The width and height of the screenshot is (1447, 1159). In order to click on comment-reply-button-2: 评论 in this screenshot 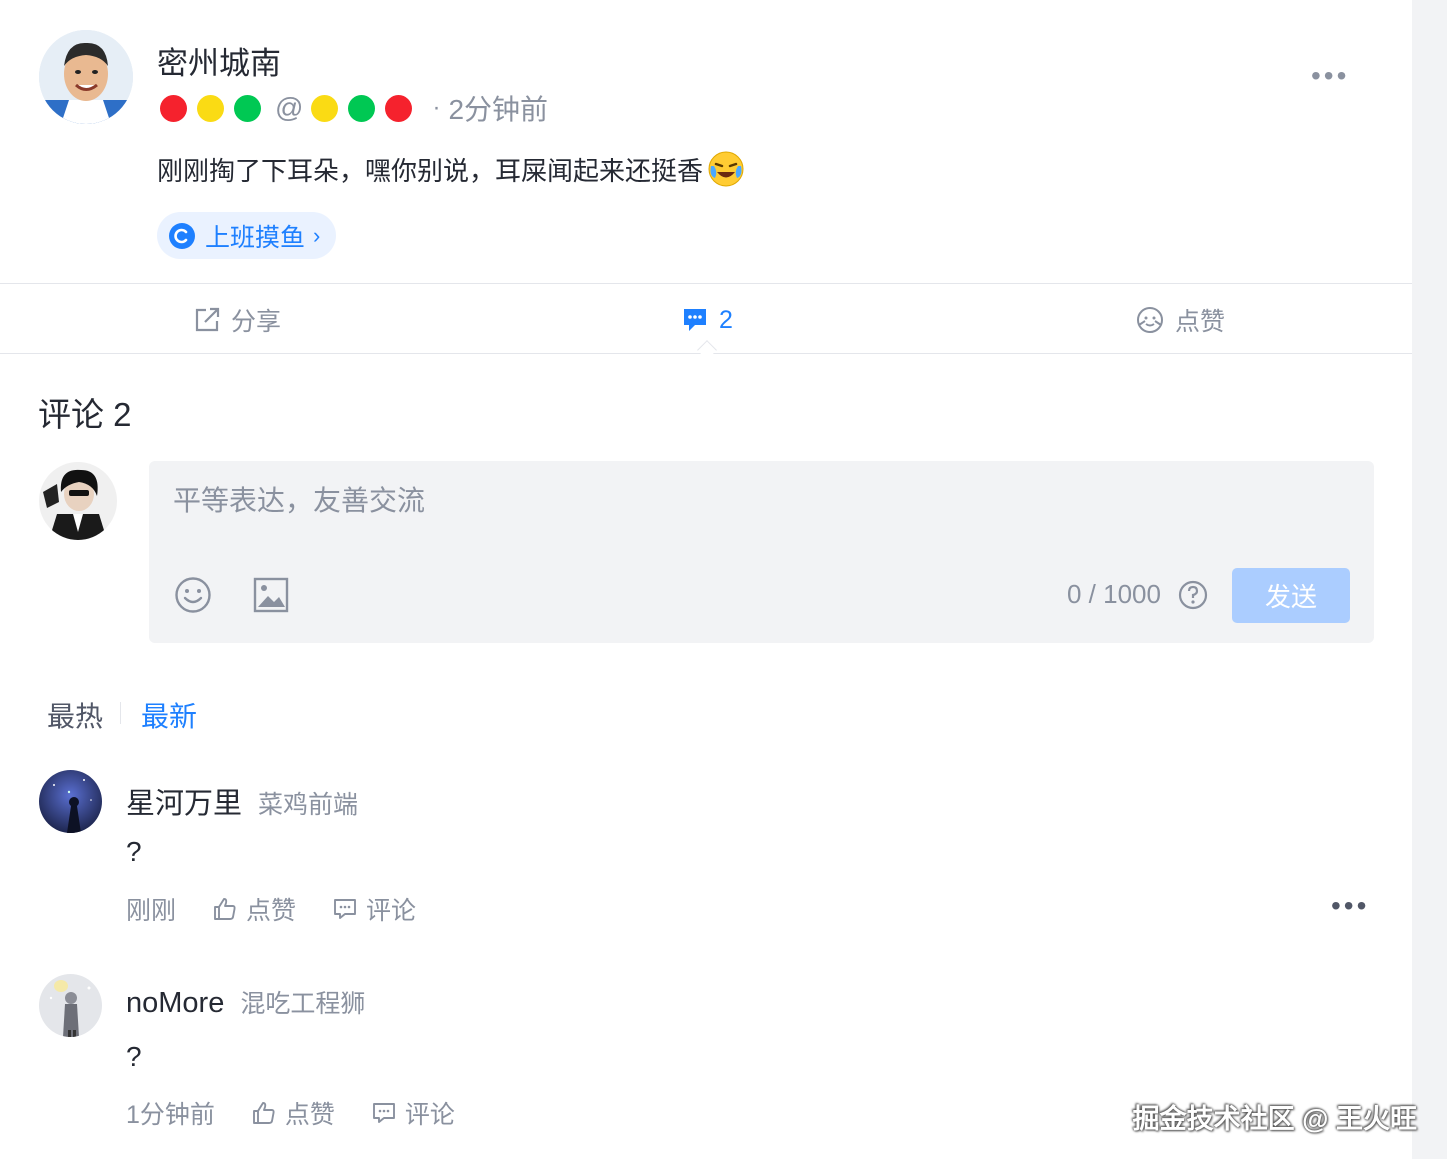, I will do `click(413, 1113)`.